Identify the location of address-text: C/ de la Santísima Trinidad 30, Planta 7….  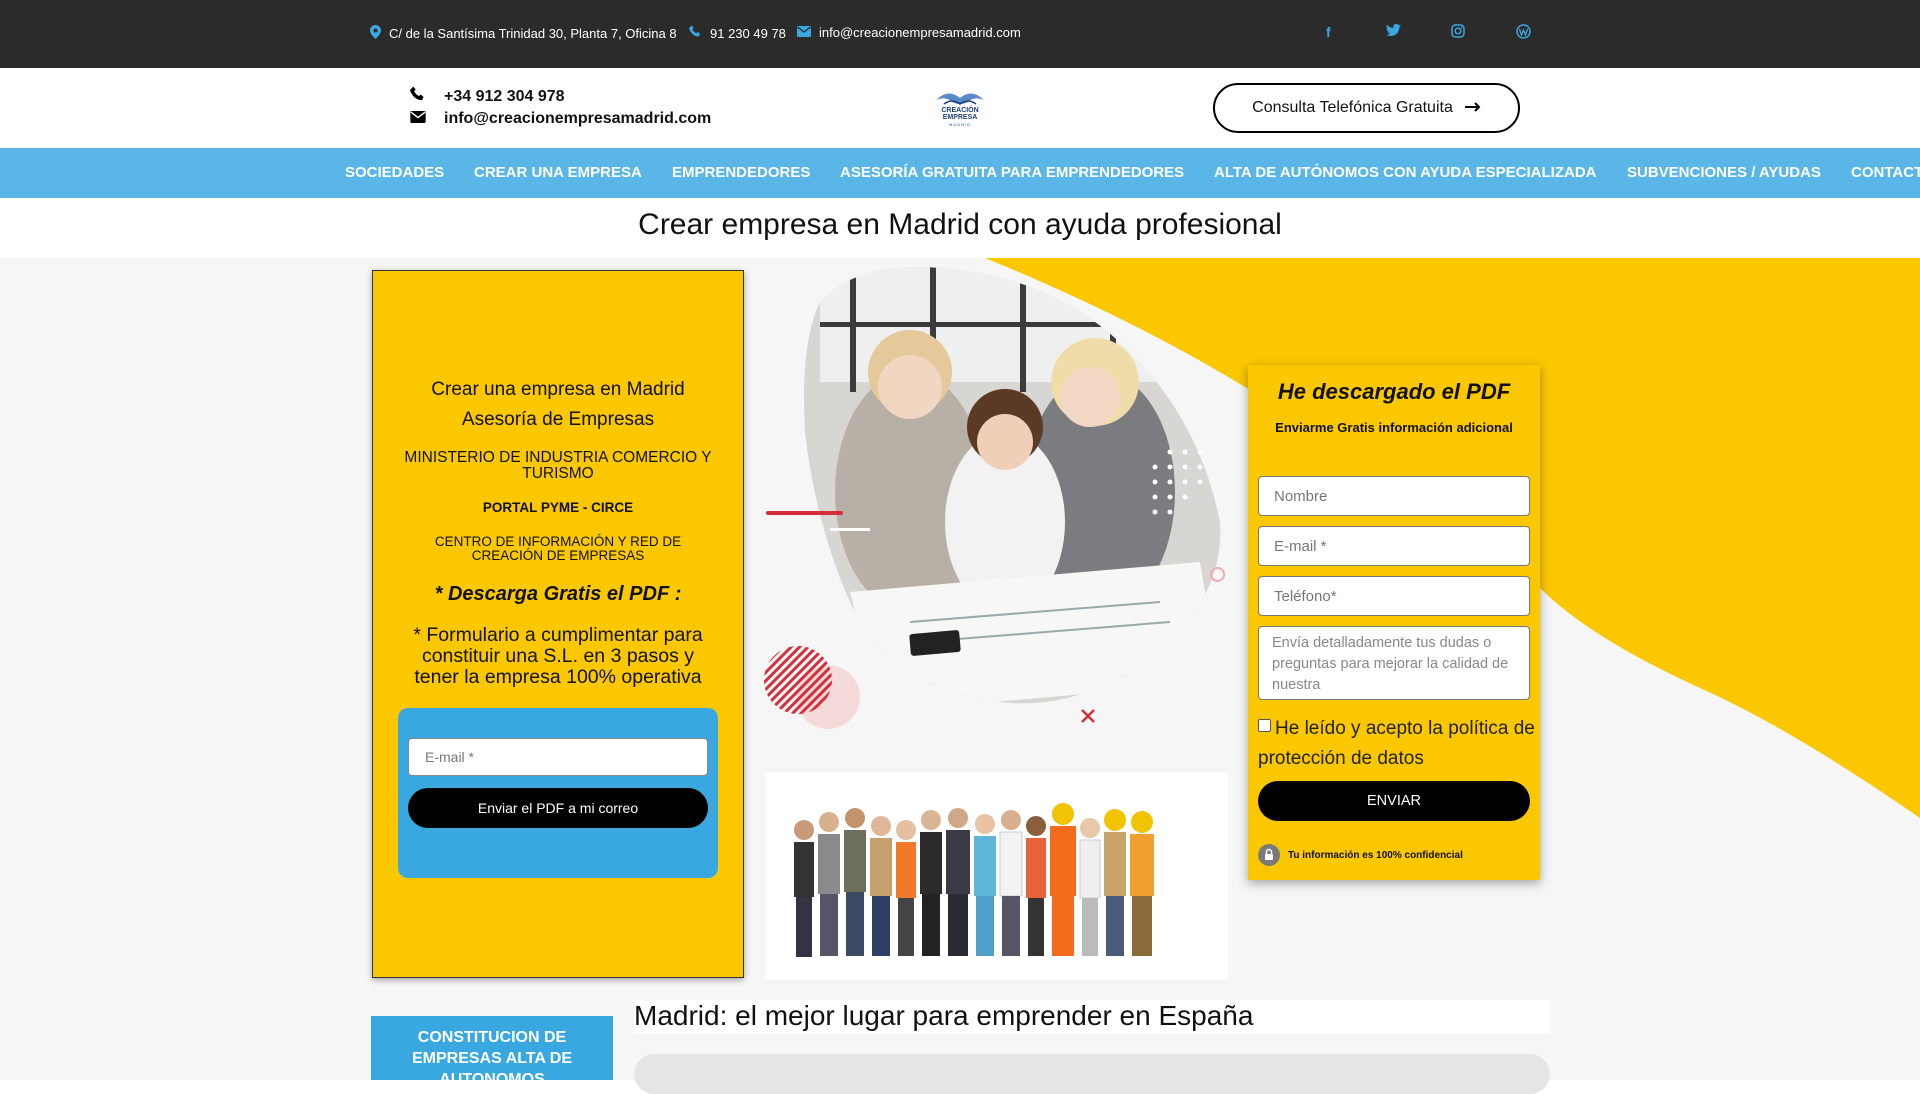
(533, 33).